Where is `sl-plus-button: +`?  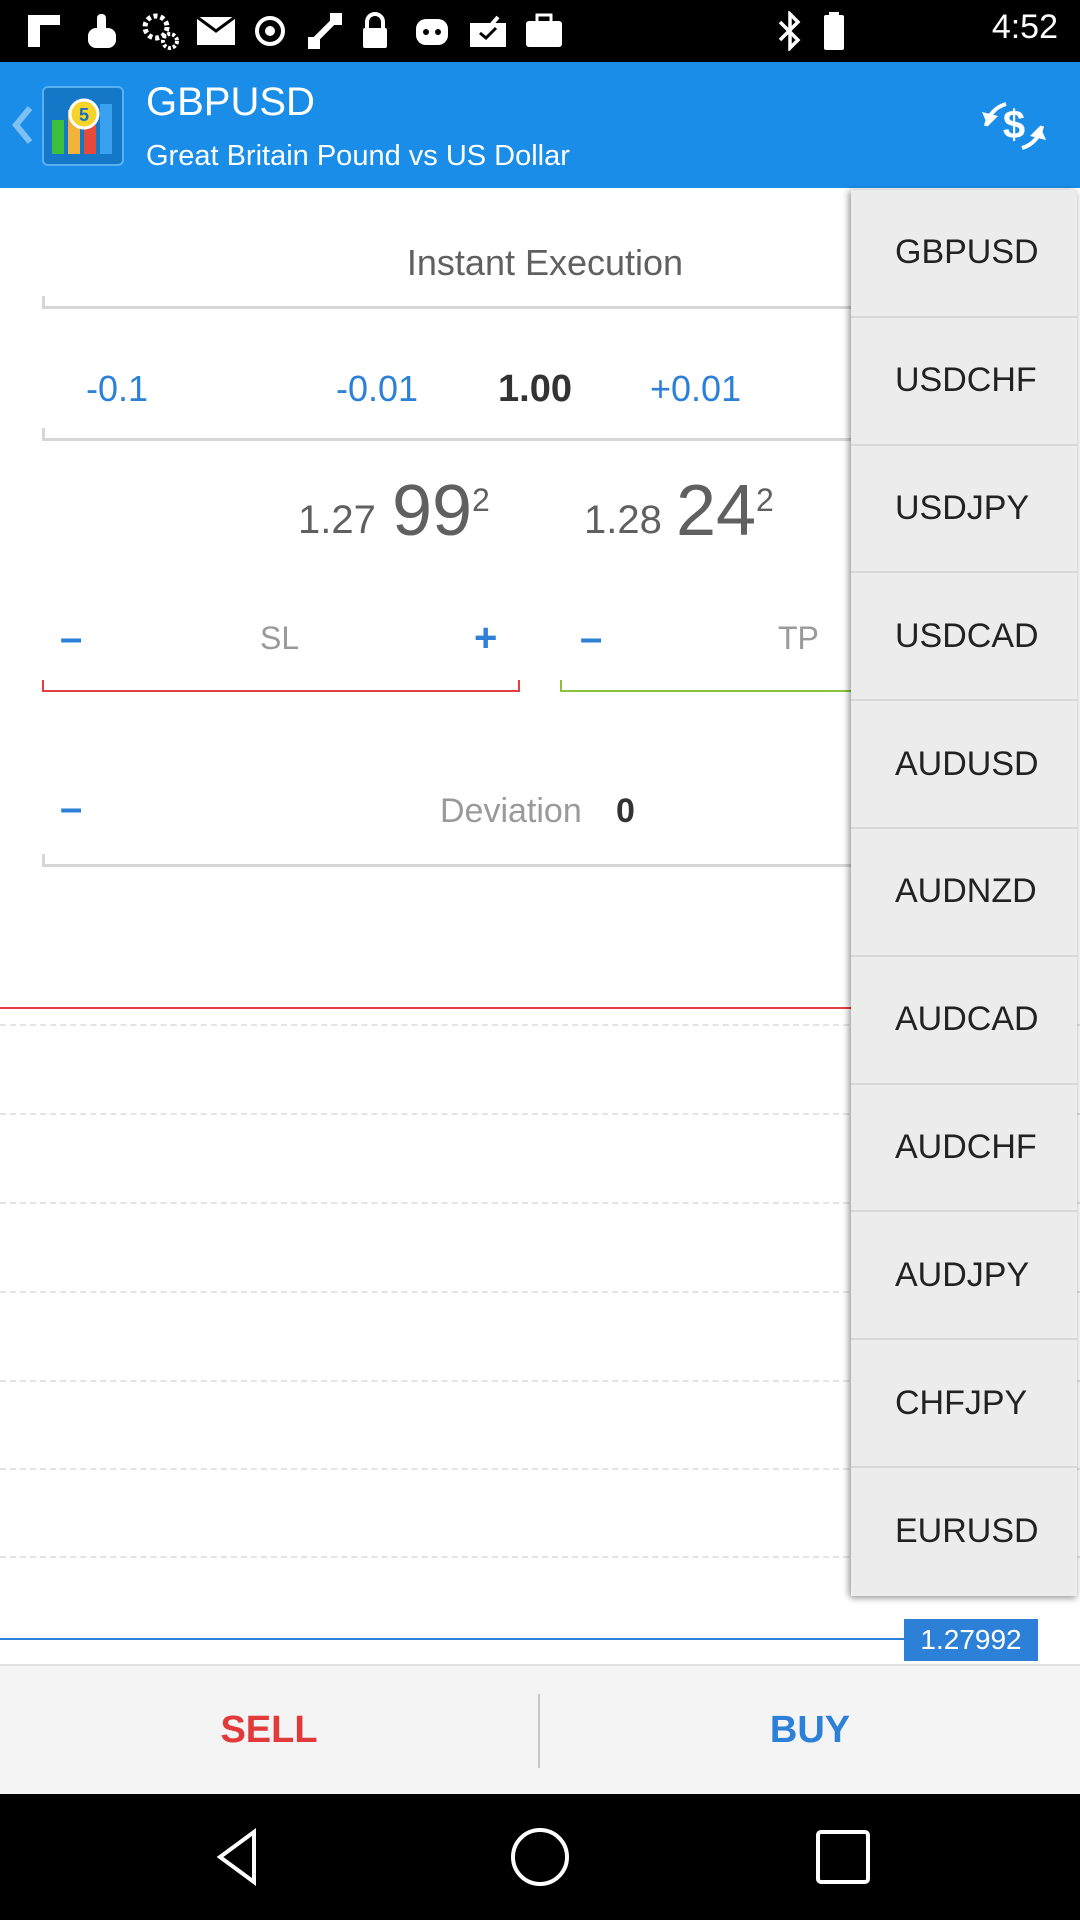
sl-plus-button: + is located at coordinates (485, 638).